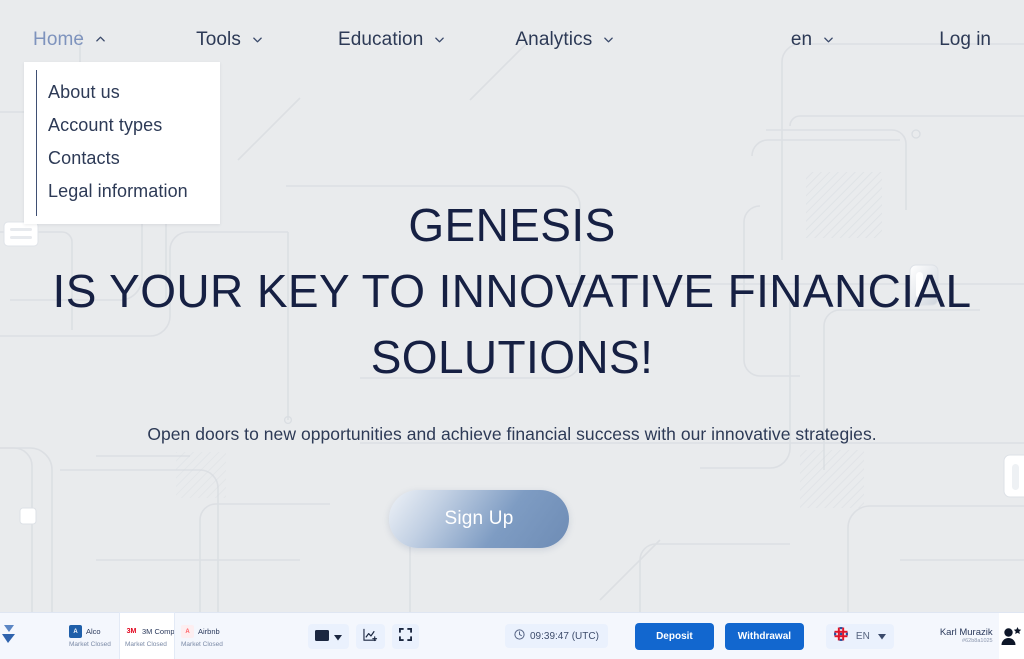 Image resolution: width=1024 pixels, height=659 pixels. Describe the element at coordinates (907, 40) in the screenshot. I see `nav-right-group: en Log in` at that location.